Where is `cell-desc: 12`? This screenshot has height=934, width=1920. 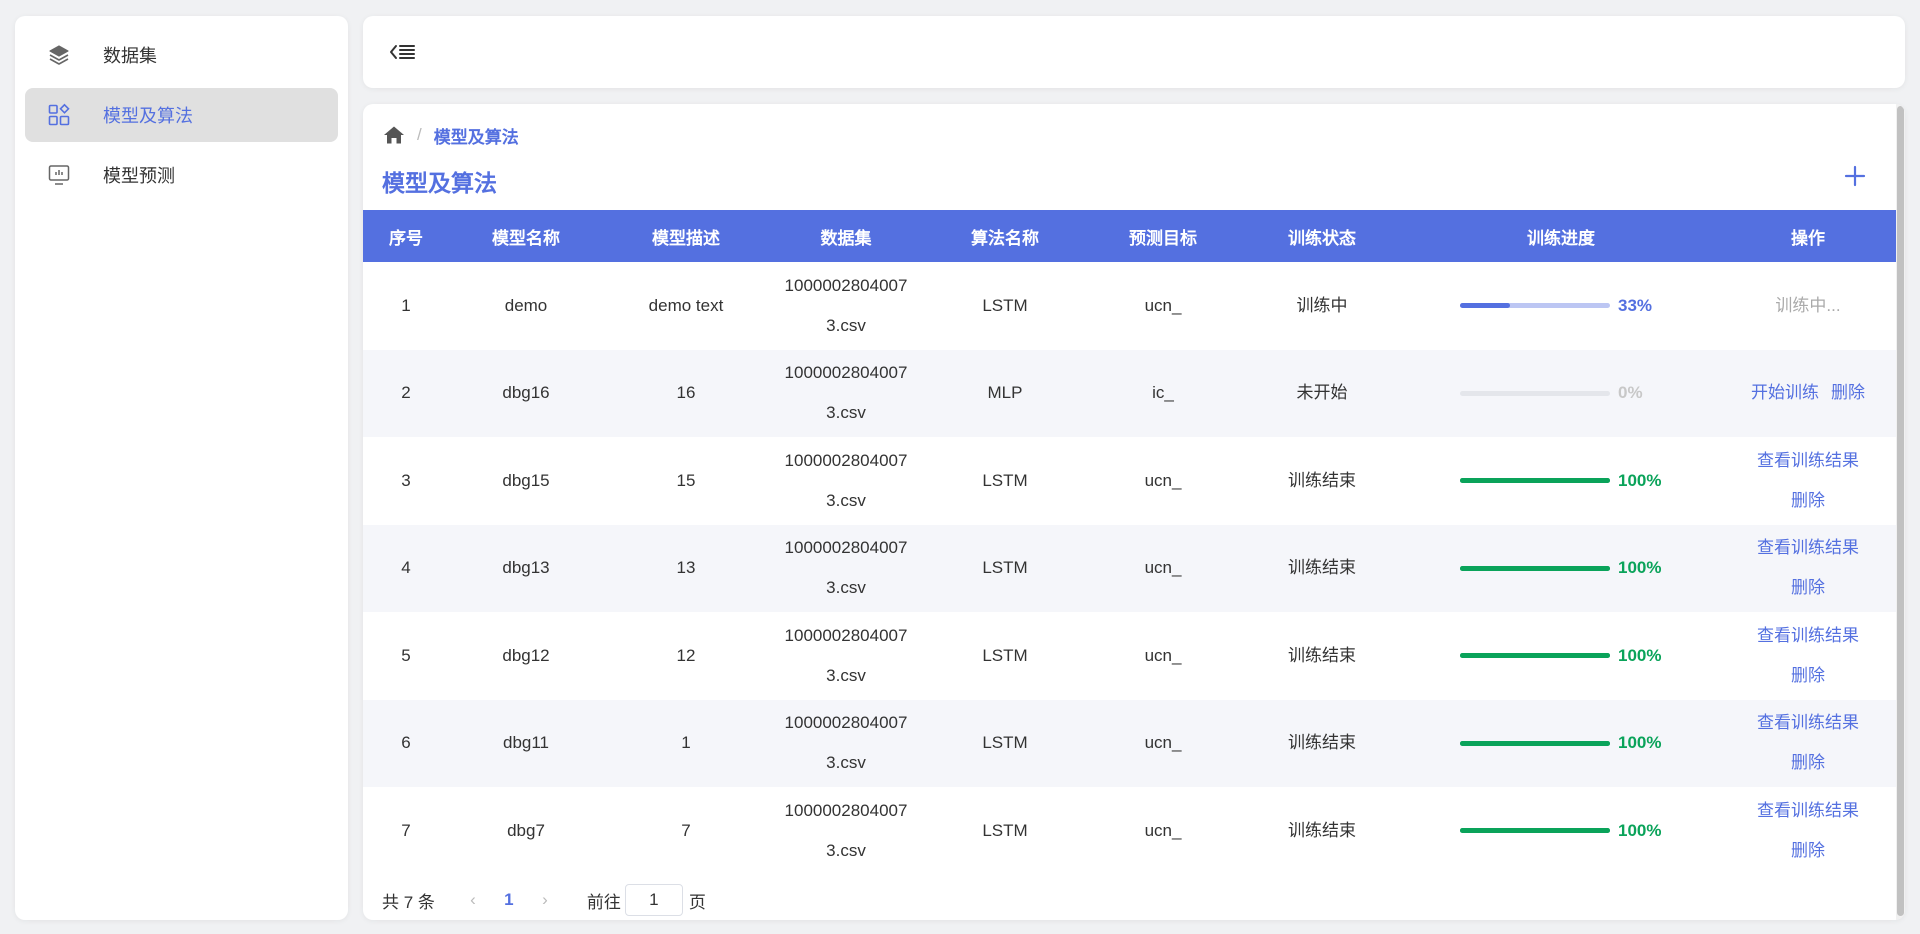 cell-desc: 12 is located at coordinates (686, 655).